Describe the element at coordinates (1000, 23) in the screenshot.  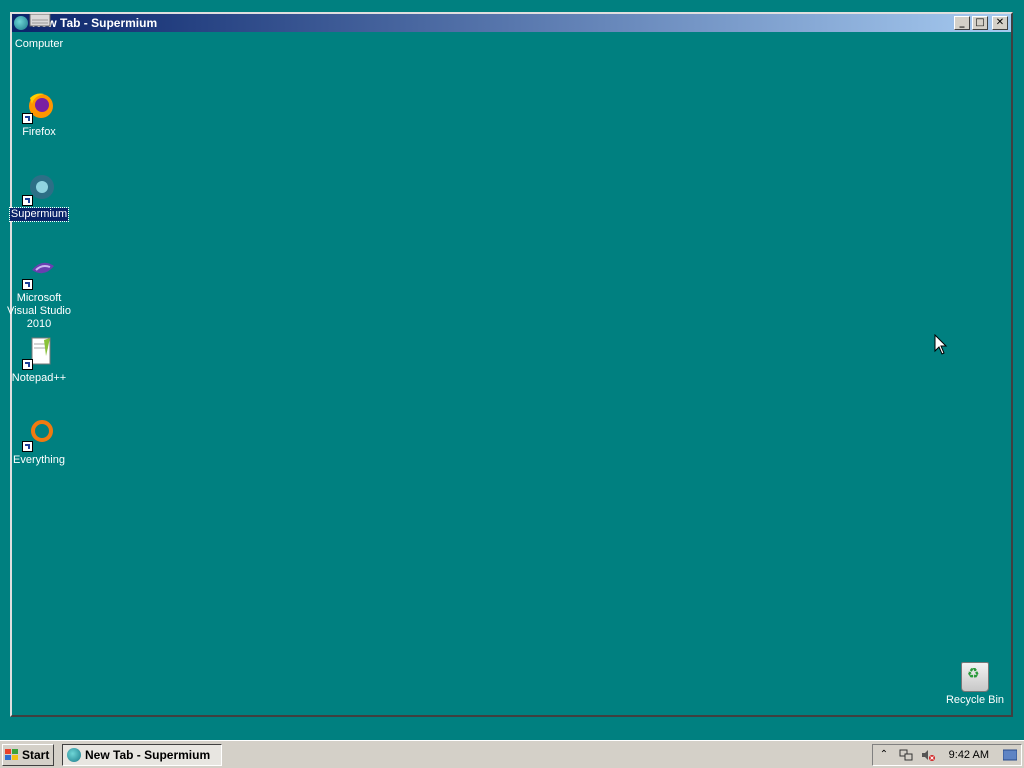
I see `close-button: ✕` at that location.